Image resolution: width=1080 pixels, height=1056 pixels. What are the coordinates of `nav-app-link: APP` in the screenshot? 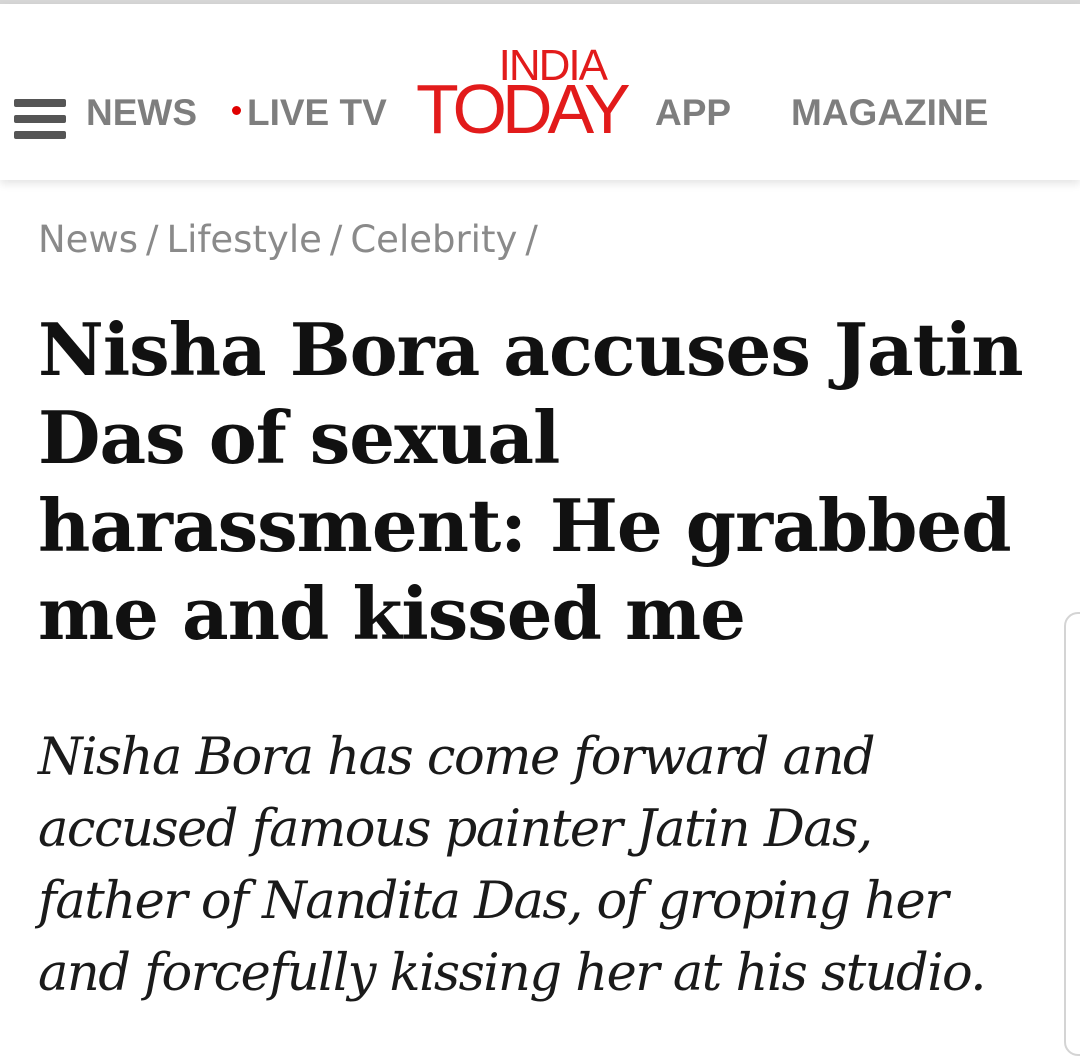 It's located at (693, 113).